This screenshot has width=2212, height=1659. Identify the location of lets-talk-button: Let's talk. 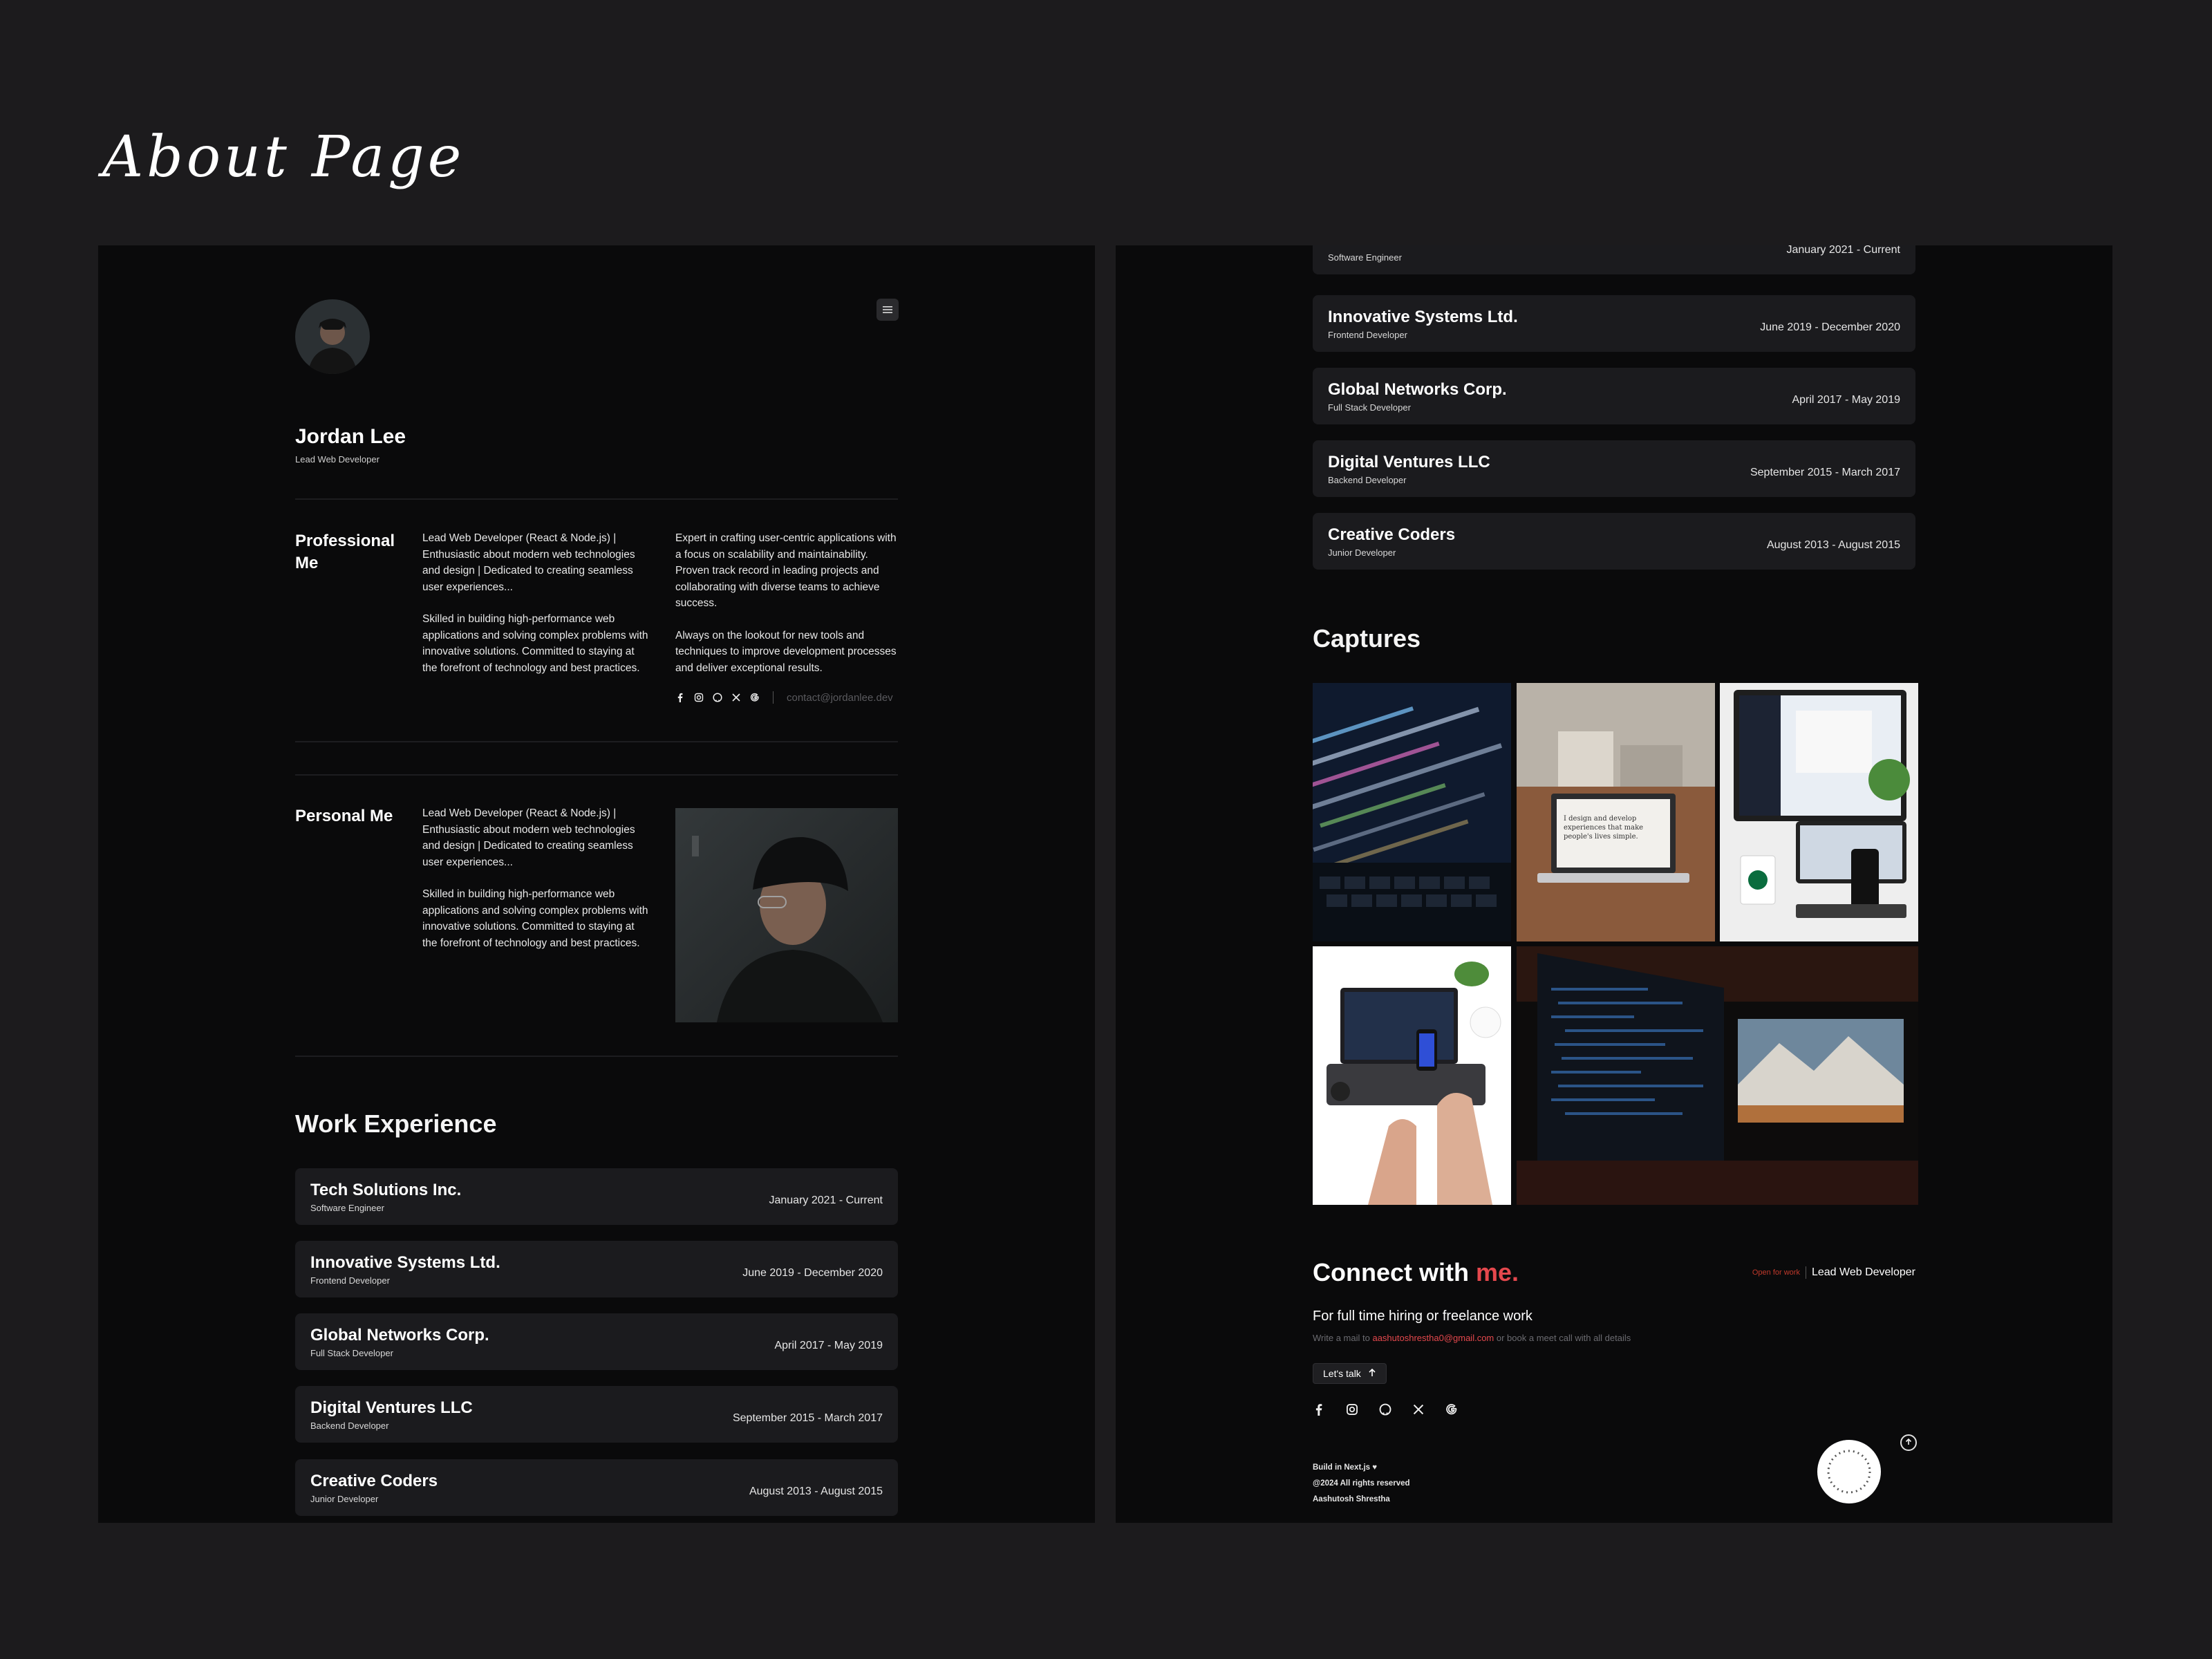
(1350, 1373).